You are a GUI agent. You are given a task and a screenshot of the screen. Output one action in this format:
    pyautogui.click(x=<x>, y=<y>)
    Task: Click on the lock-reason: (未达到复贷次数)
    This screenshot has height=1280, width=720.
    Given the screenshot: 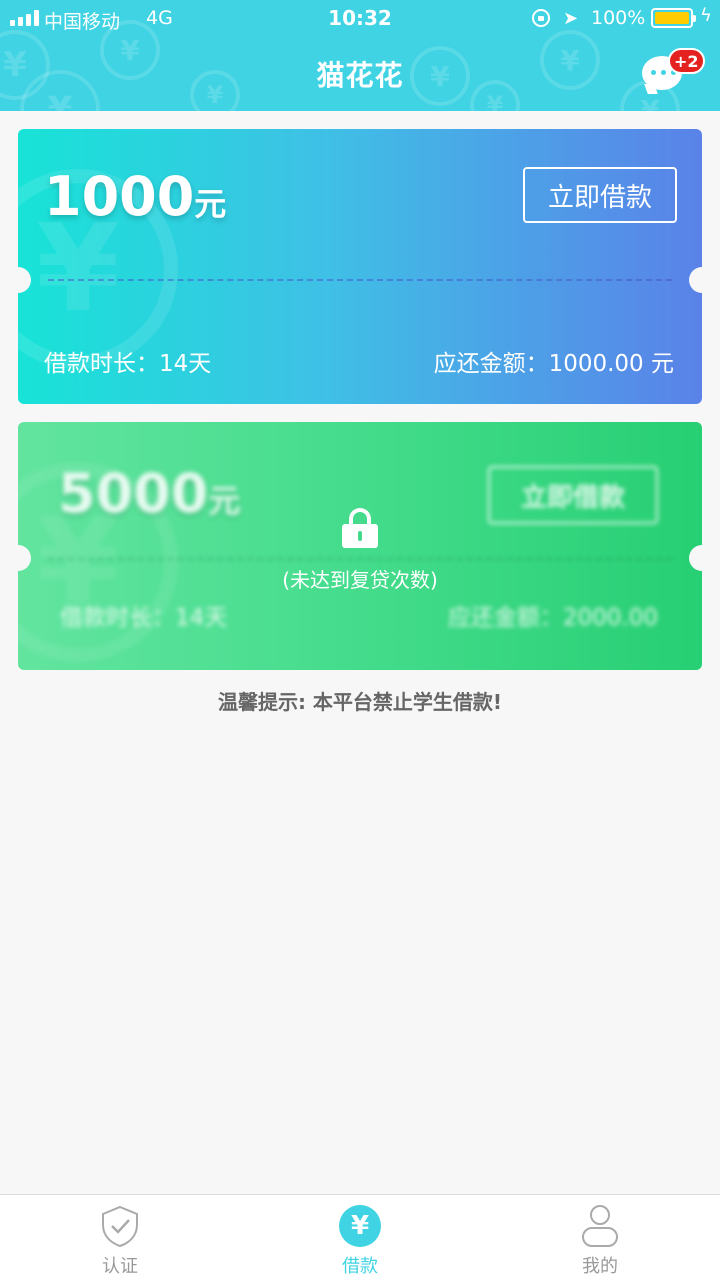 What is the action you would take?
    pyautogui.click(x=360, y=580)
    